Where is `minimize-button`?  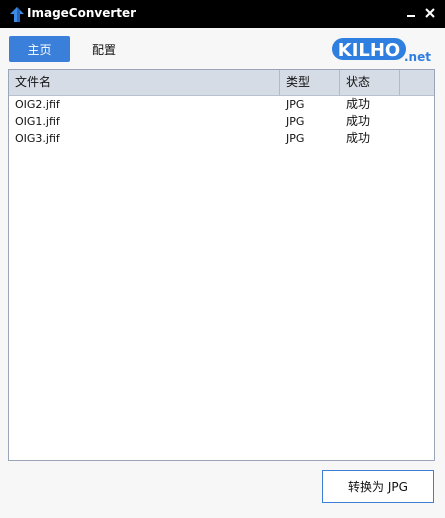 minimize-button is located at coordinates (412, 13).